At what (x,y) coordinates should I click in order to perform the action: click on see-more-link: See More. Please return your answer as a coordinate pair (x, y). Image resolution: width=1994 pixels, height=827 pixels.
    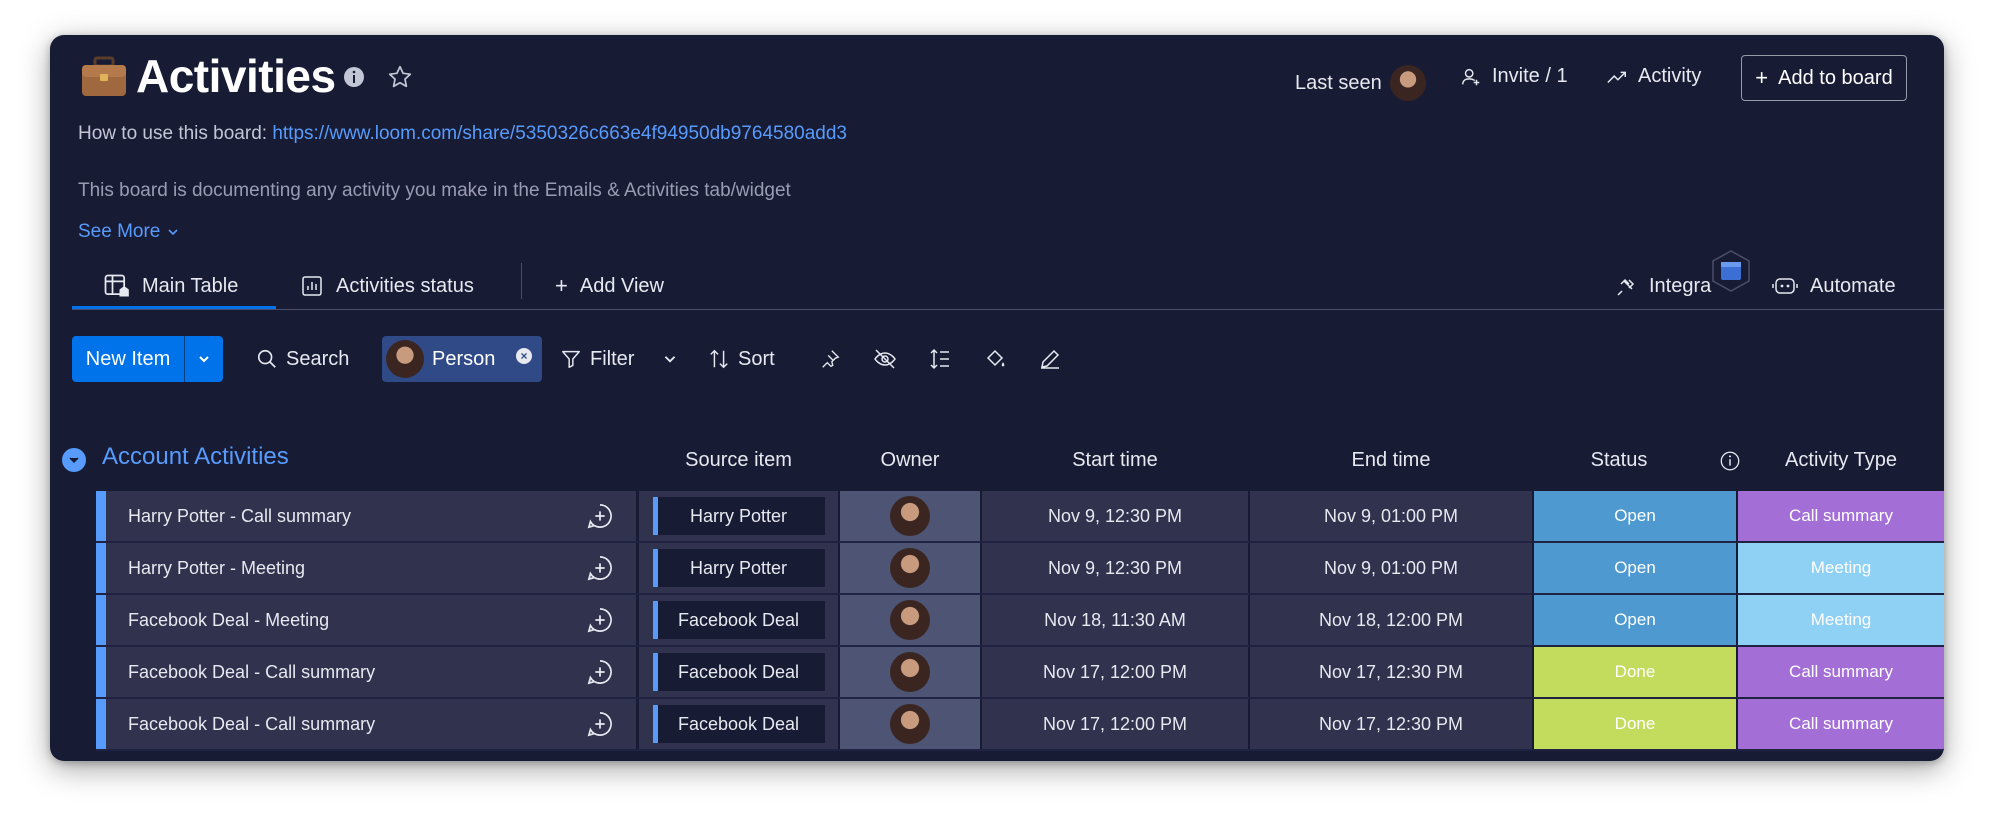
    Looking at the image, I should click on (129, 232).